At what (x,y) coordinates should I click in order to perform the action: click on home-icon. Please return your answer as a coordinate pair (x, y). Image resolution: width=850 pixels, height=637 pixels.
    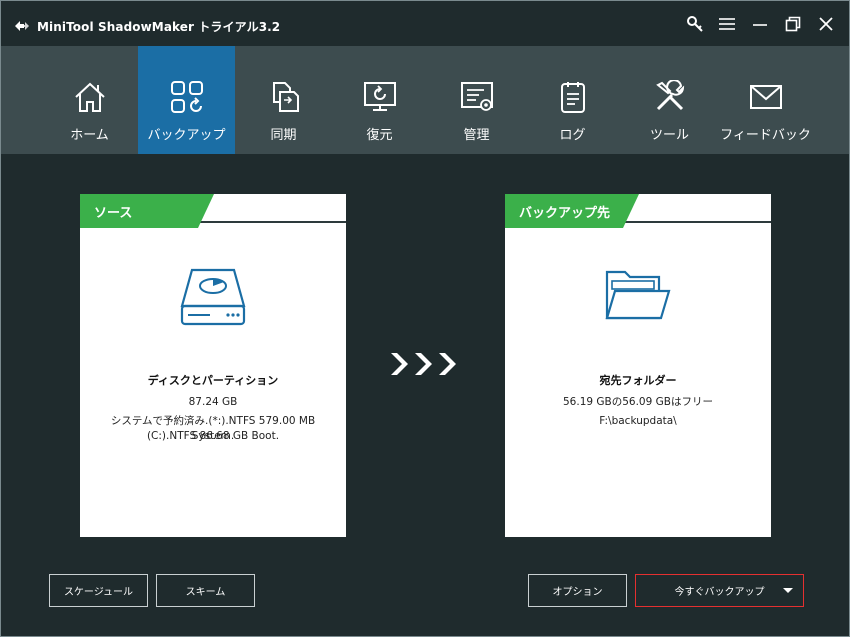
    Looking at the image, I should click on (89, 97).